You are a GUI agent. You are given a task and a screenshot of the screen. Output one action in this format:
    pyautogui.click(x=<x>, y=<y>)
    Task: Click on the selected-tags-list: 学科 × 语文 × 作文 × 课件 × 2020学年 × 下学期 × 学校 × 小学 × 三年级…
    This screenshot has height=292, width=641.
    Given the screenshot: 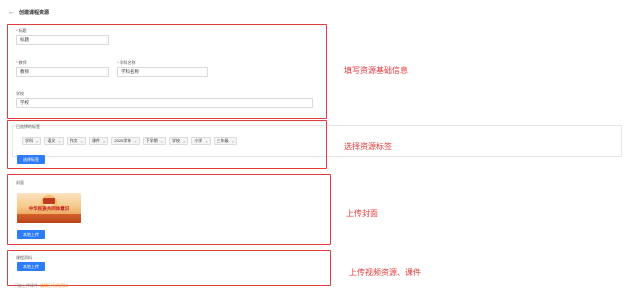 What is the action you would take?
    pyautogui.click(x=129, y=141)
    